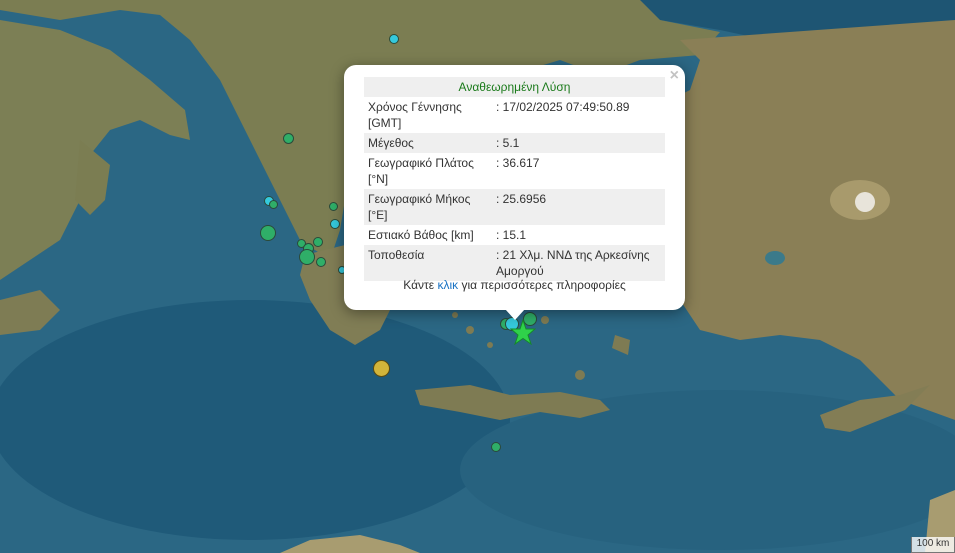  What do you see at coordinates (447, 285) in the screenshot?
I see `more-info-link: κλικ` at bounding box center [447, 285].